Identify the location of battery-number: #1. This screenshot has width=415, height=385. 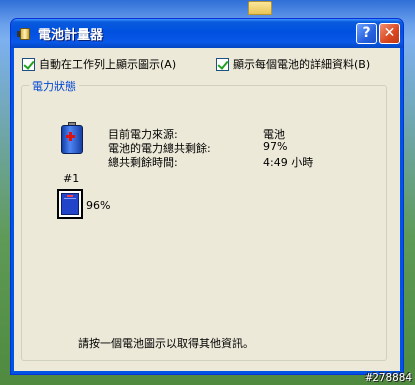
(71, 178).